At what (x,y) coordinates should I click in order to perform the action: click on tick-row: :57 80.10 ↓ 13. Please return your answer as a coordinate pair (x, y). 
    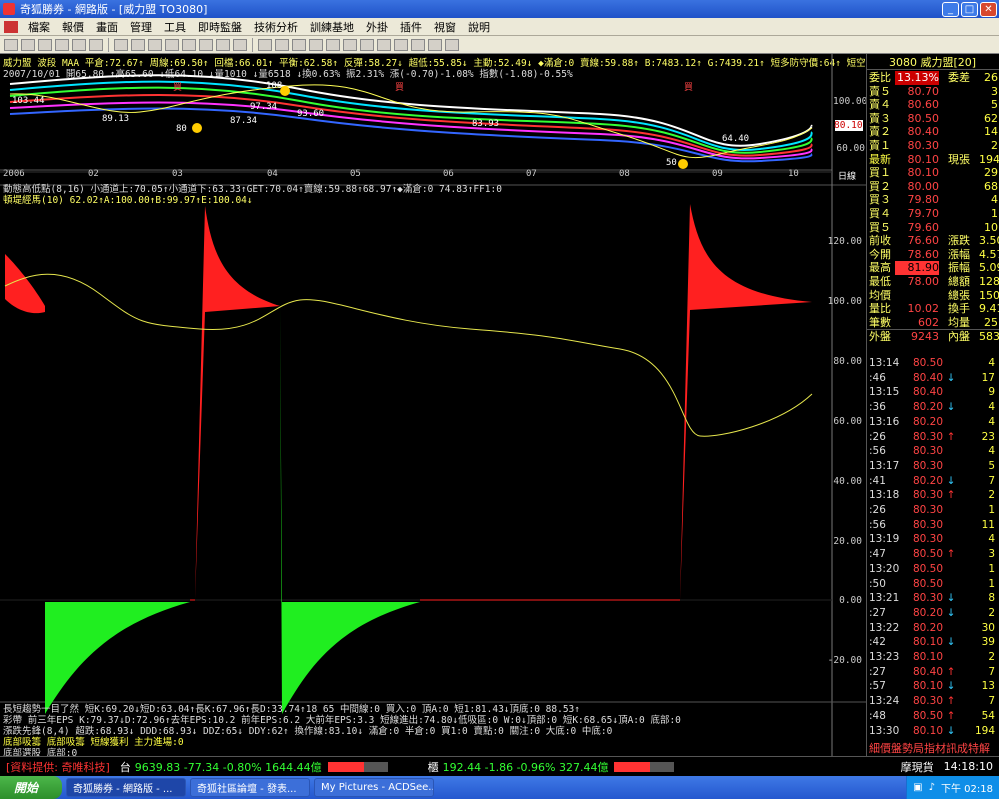
    Looking at the image, I should click on (933, 686).